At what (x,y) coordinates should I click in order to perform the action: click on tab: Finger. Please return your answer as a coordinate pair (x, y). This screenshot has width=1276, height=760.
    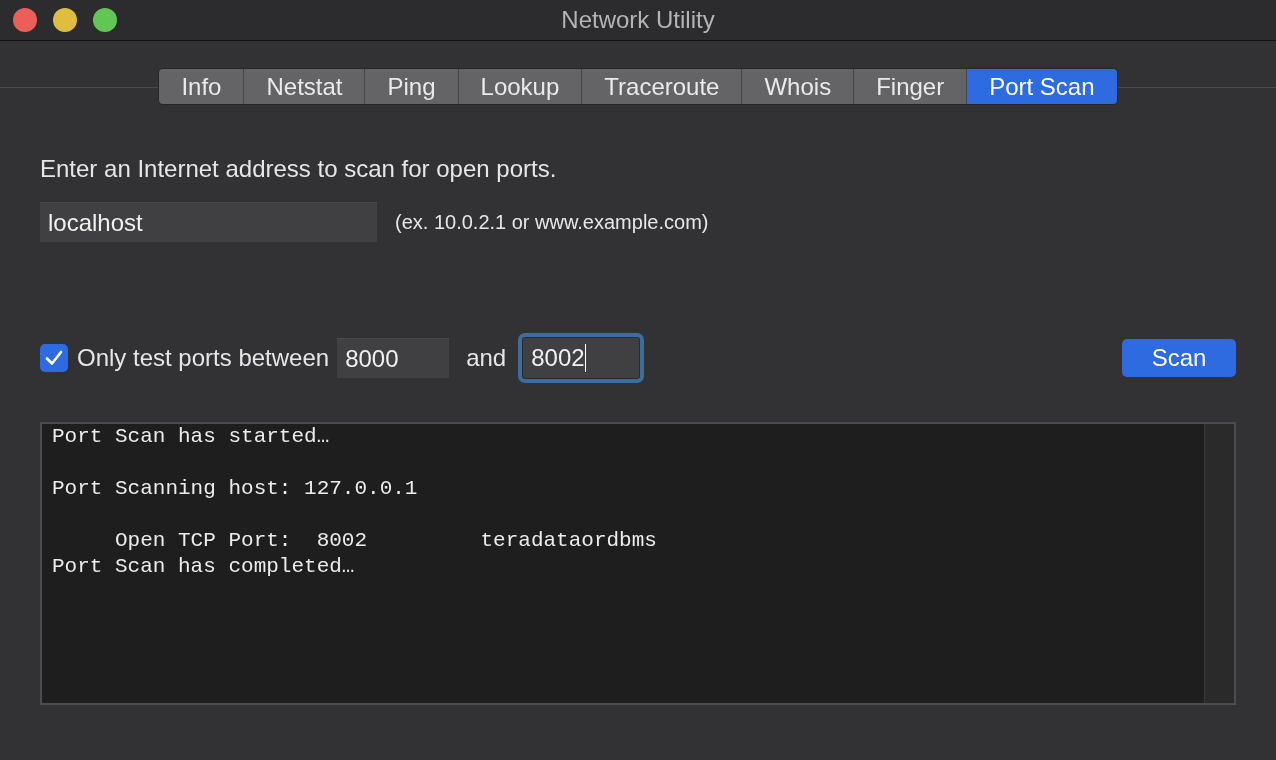
    Looking at the image, I should click on (911, 86).